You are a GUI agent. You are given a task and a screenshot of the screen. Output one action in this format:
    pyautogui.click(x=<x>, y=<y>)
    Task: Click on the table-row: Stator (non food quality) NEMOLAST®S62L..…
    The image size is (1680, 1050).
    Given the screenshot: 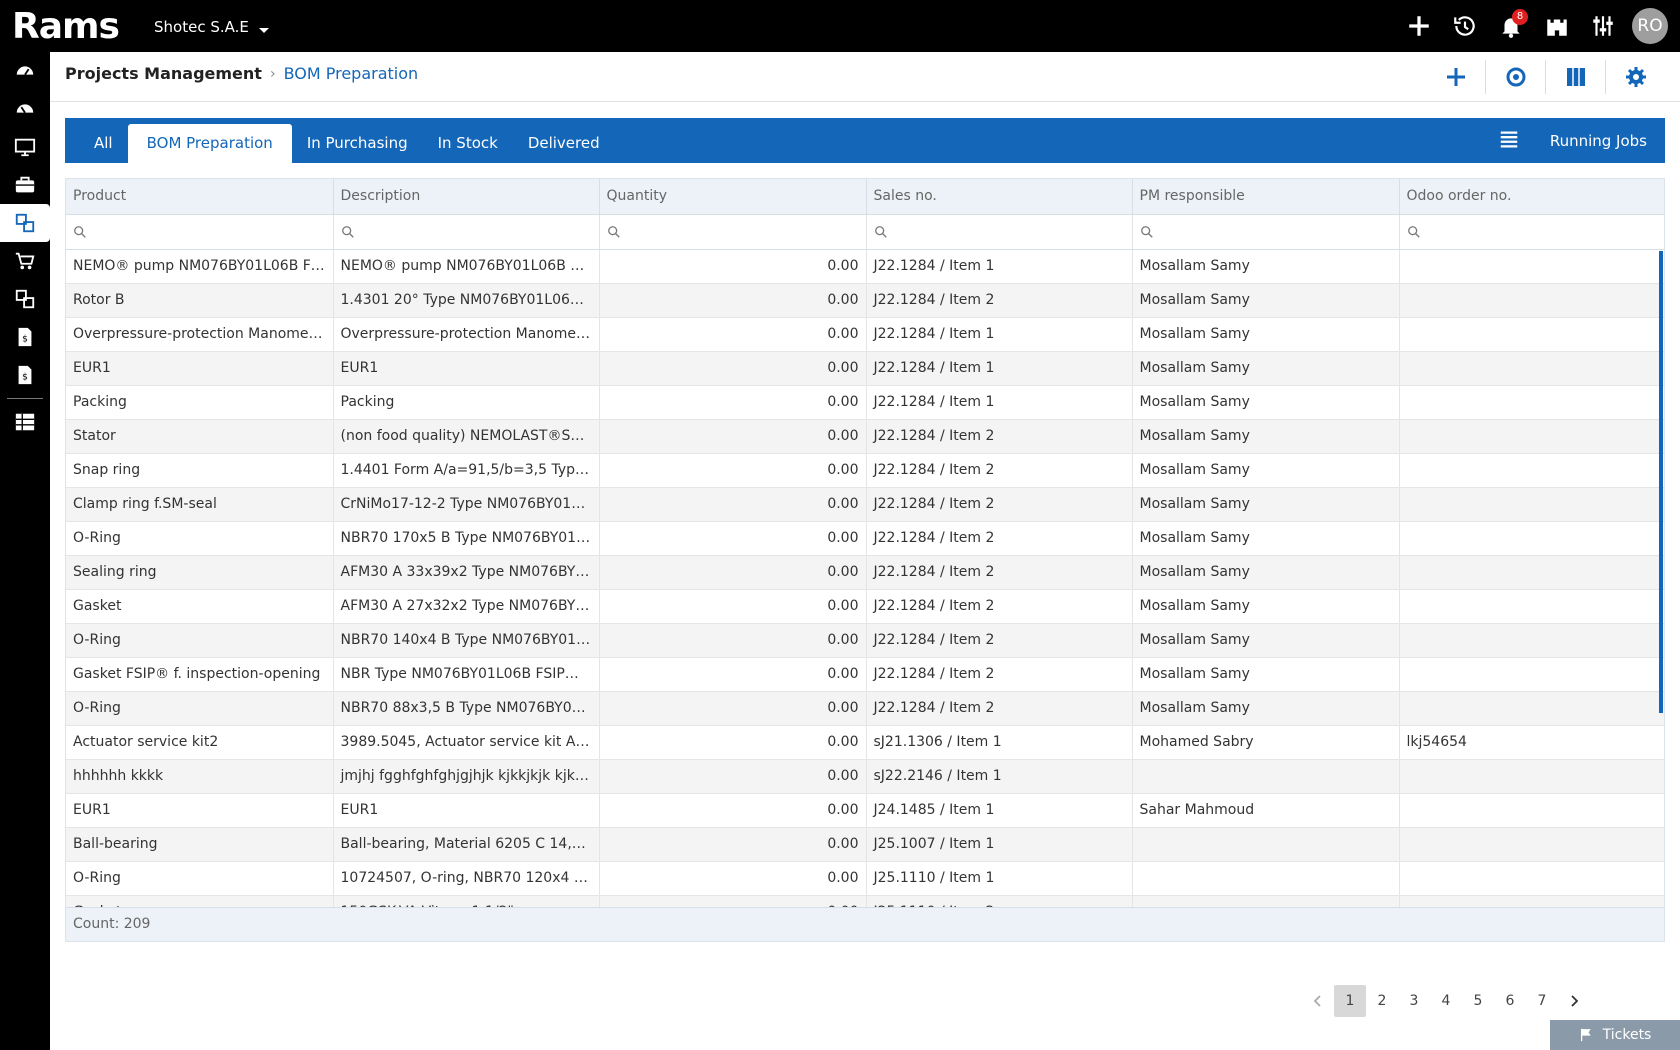 What is the action you would take?
    pyautogui.click(x=865, y=436)
    